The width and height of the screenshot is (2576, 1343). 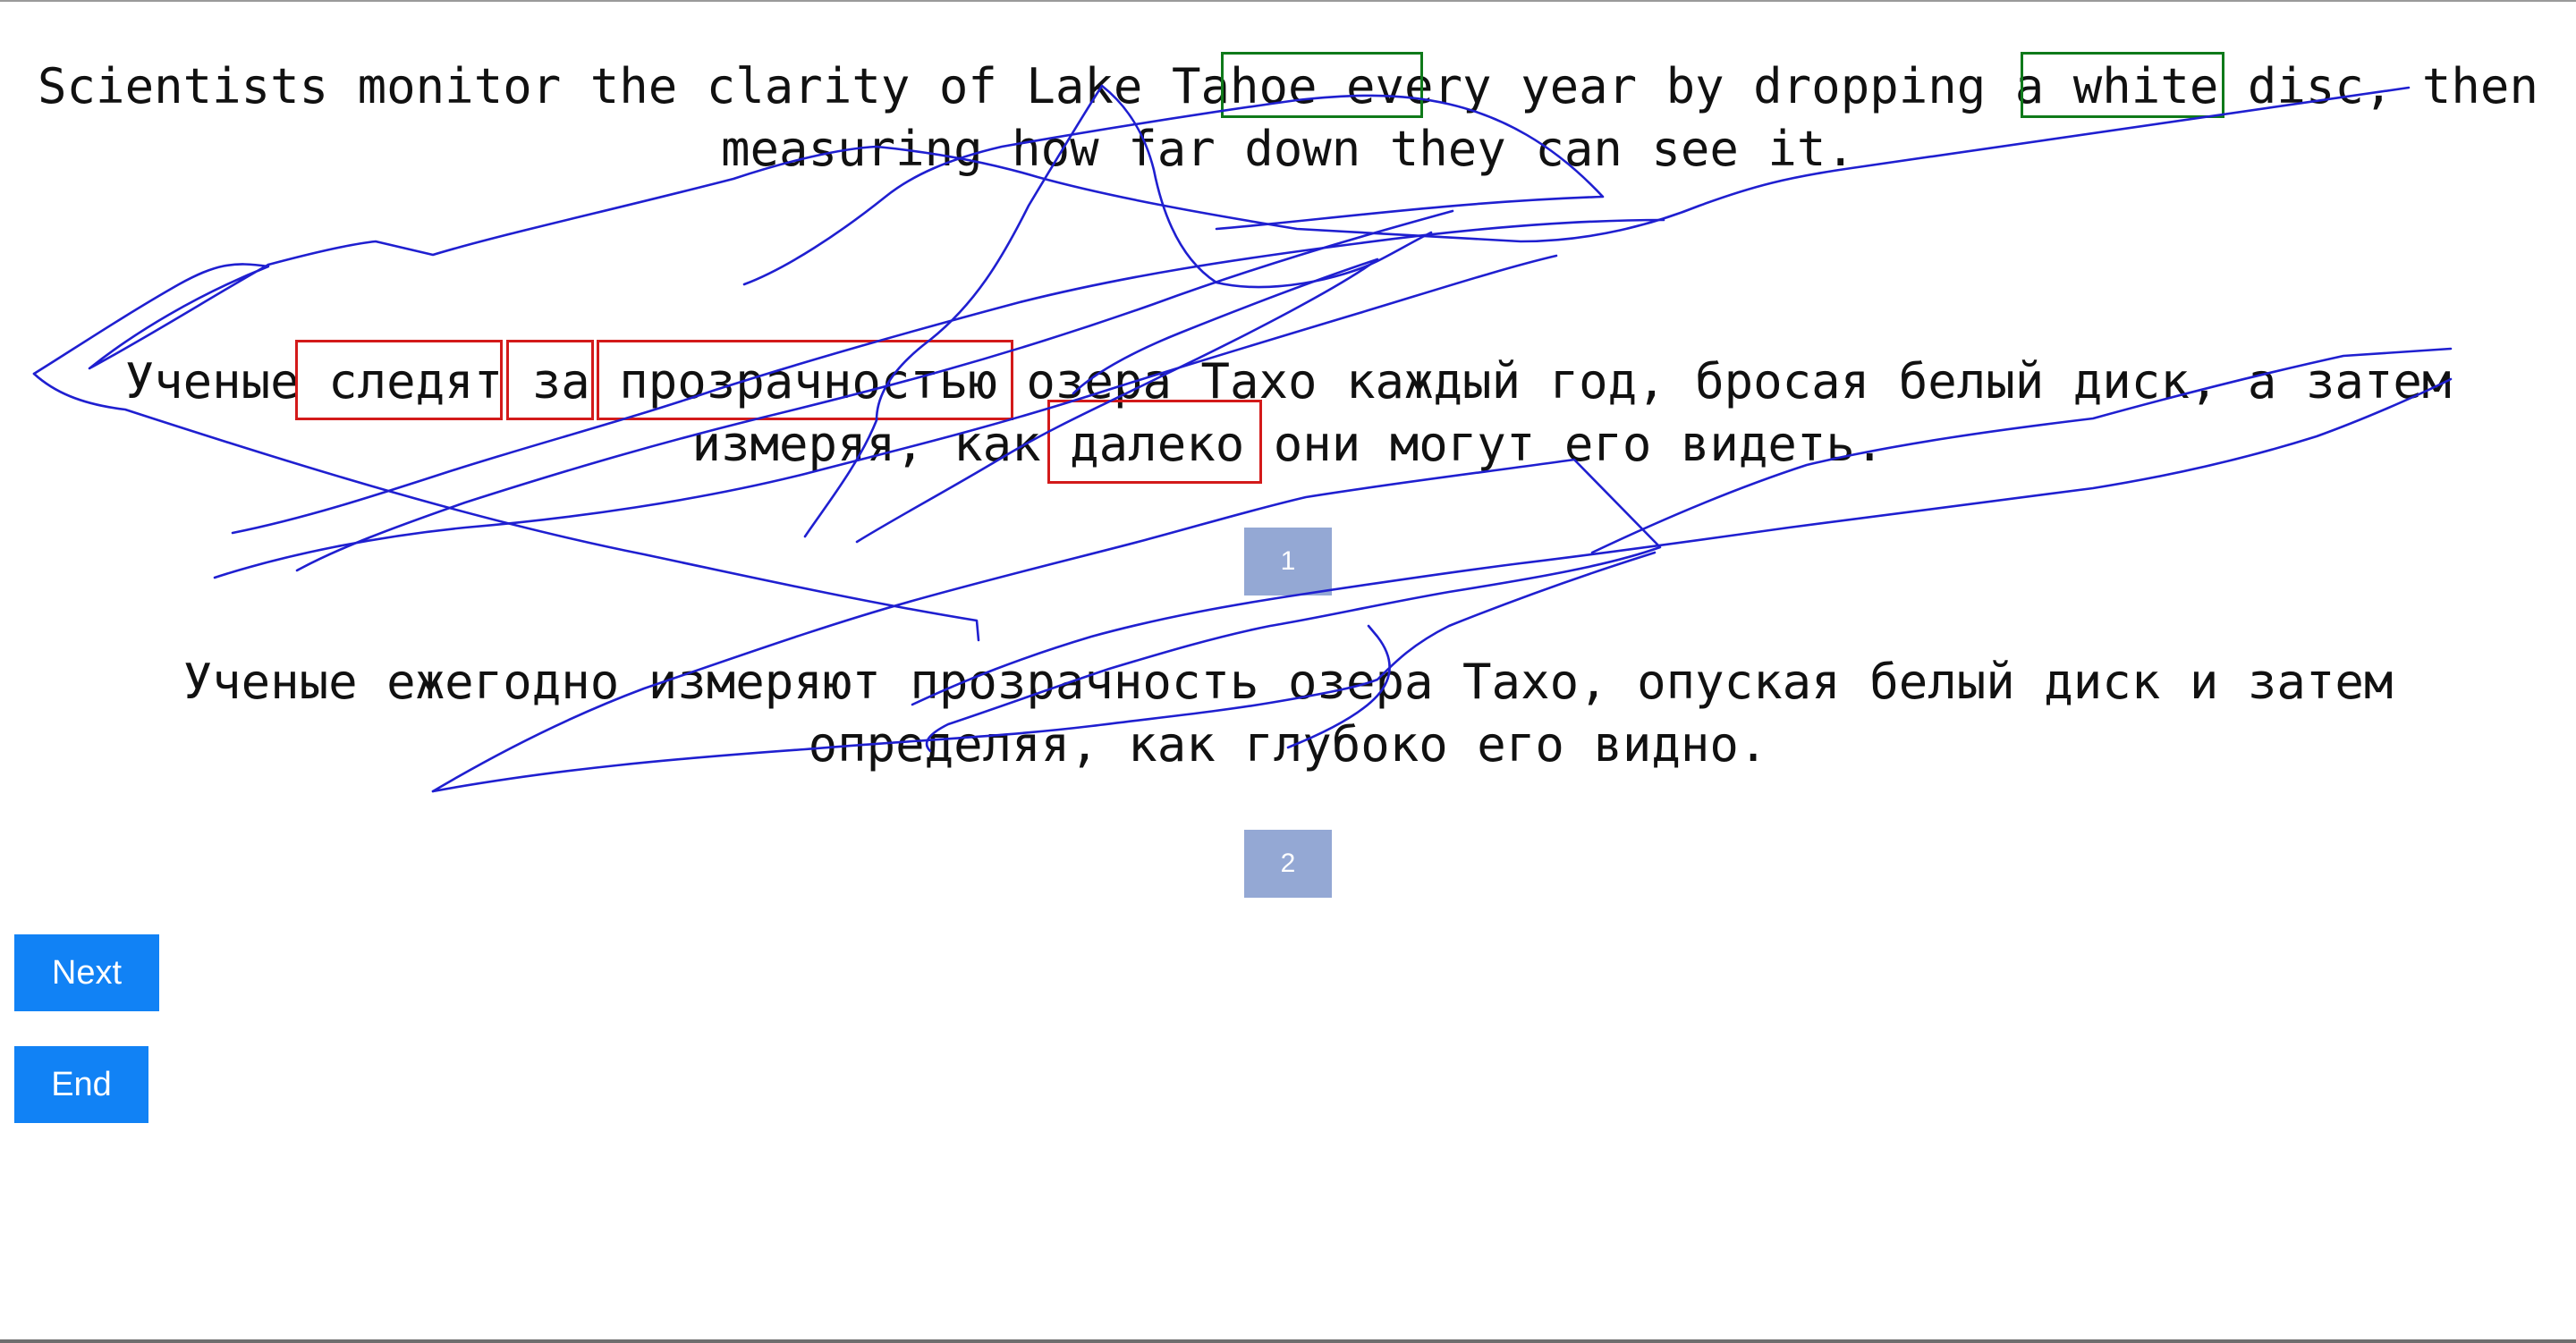 What do you see at coordinates (1288, 1) in the screenshot?
I see `top-border` at bounding box center [1288, 1].